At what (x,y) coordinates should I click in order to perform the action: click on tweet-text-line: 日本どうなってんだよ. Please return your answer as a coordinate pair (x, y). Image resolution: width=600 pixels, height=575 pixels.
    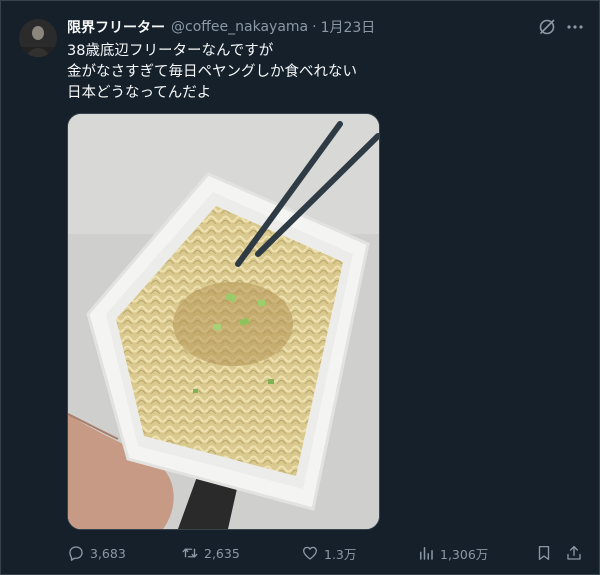
    Looking at the image, I should click on (139, 93).